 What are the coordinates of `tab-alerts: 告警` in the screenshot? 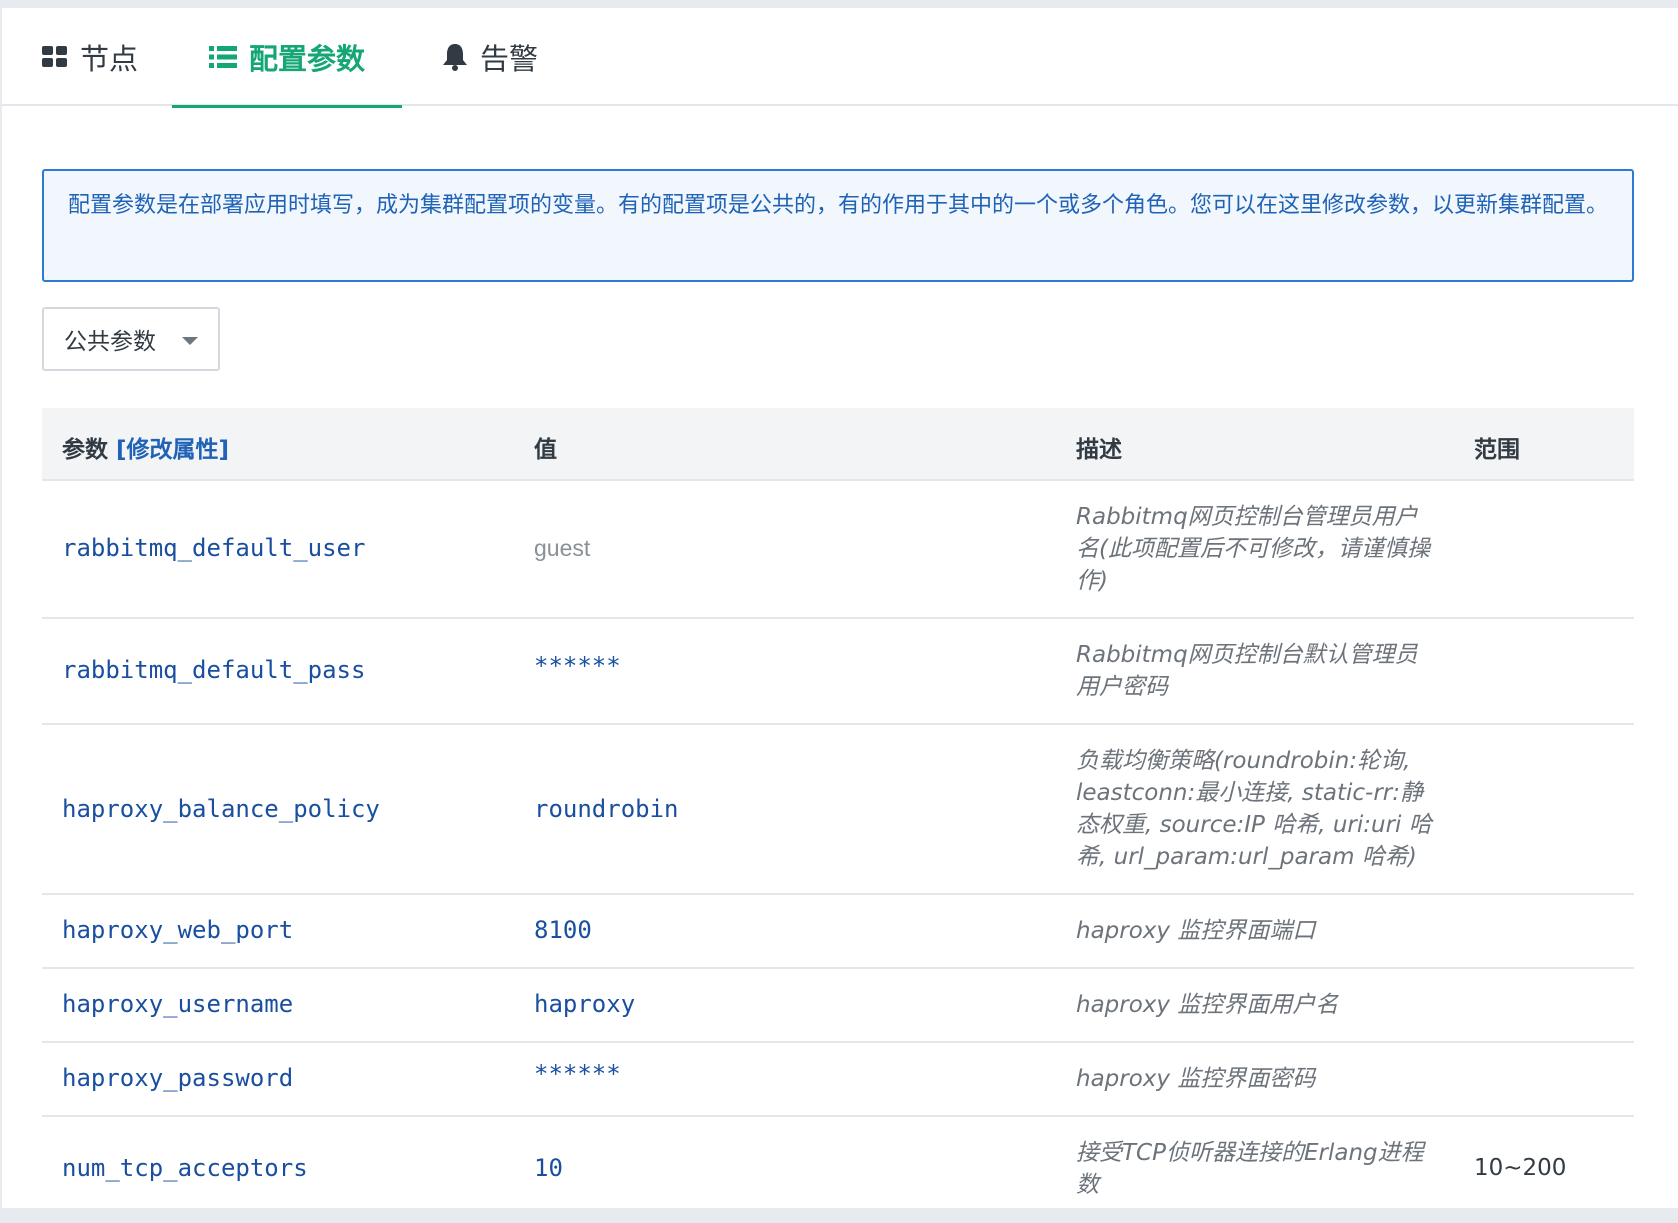 It's located at (490, 57).